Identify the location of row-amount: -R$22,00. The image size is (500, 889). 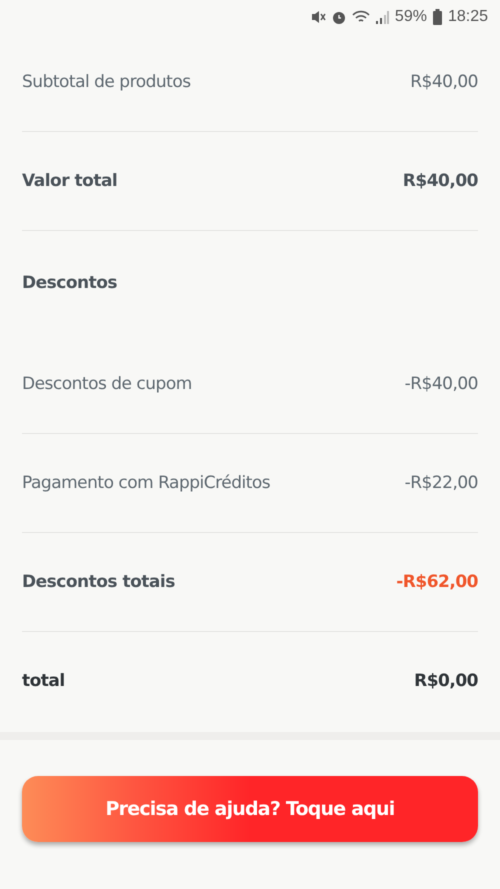
(441, 483).